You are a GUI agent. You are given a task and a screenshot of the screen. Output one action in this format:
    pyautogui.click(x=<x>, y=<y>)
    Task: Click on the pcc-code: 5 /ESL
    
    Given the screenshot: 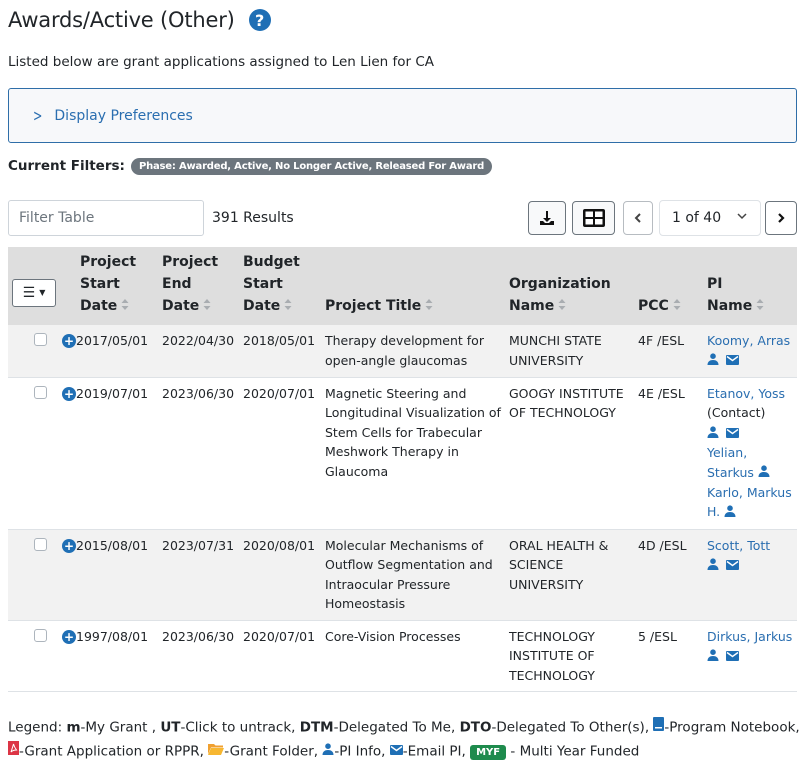 What is the action you would take?
    pyautogui.click(x=657, y=636)
    